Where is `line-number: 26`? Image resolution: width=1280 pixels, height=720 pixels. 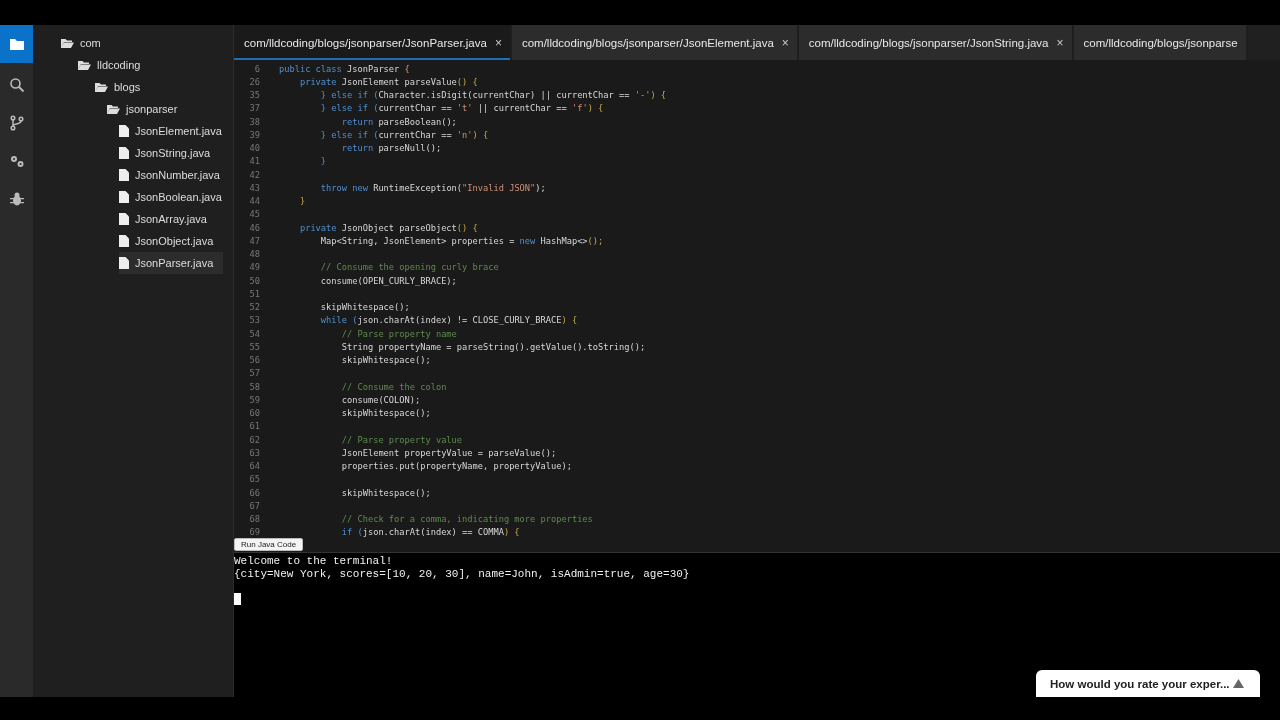 line-number: 26 is located at coordinates (254, 81).